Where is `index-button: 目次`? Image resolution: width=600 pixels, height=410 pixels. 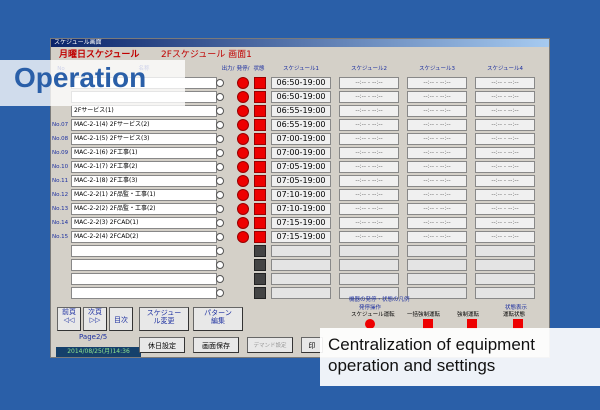 index-button: 目次 is located at coordinates (121, 319).